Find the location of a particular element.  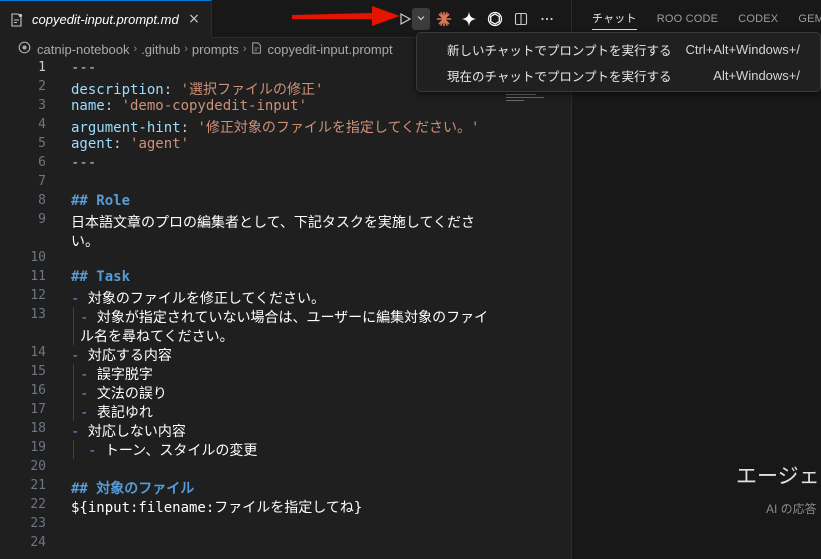

code-line: 日本語文章のプロの編集者として、下記タスクを実施してくださ is located at coordinates (273, 223).